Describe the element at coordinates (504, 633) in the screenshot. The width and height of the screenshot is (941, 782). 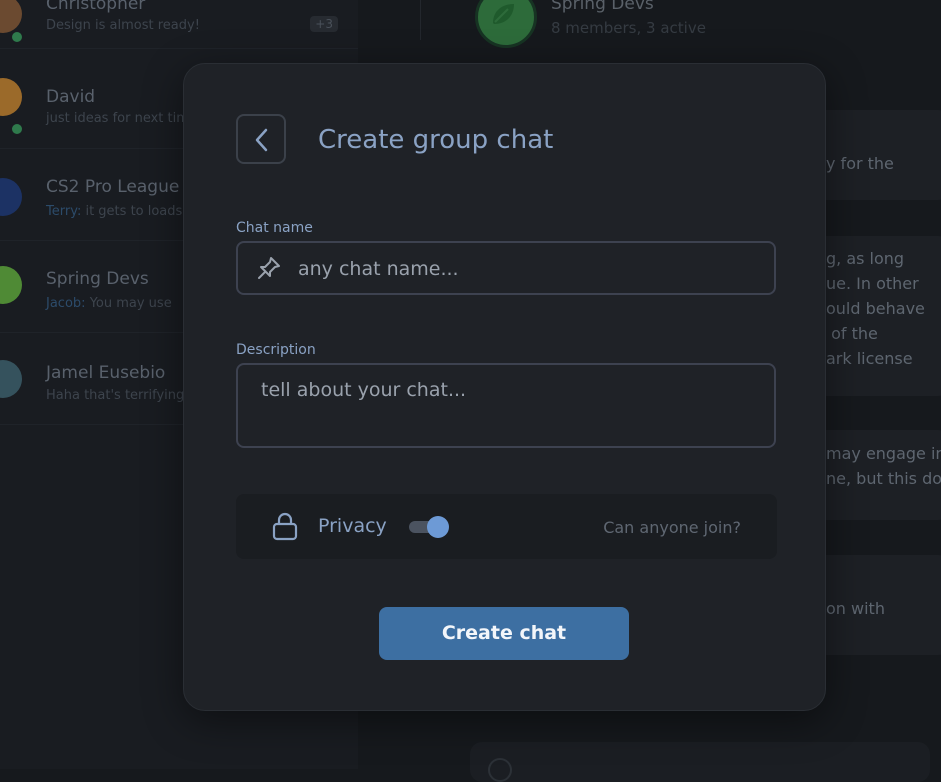
I see `create-chat-button: Create chat` at that location.